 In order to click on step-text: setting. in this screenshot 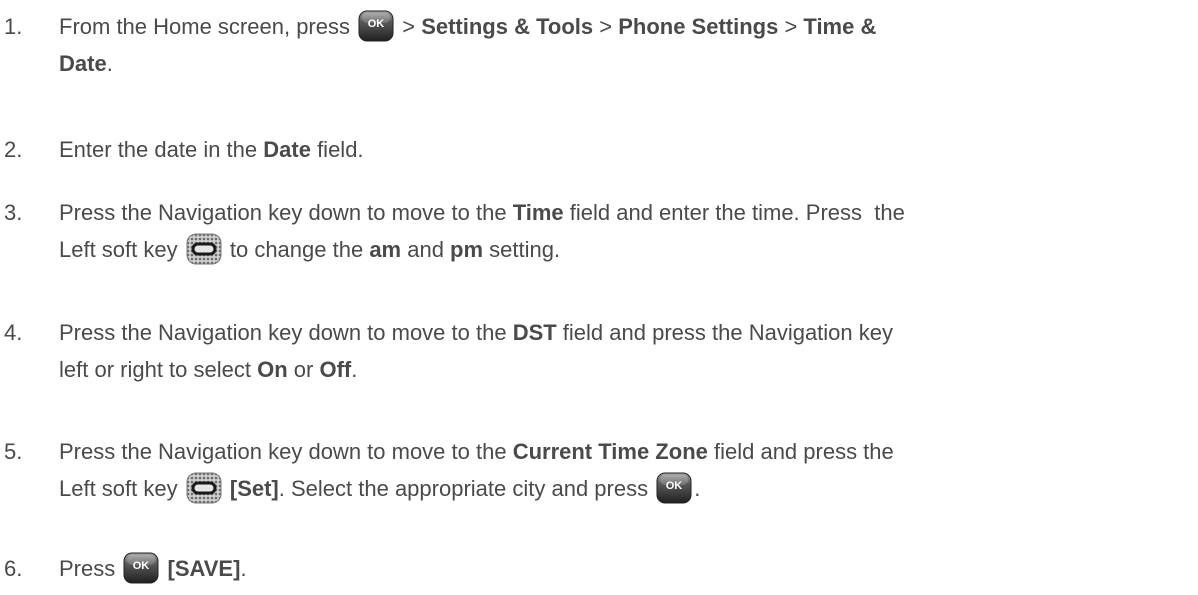, I will do `click(522, 249)`.